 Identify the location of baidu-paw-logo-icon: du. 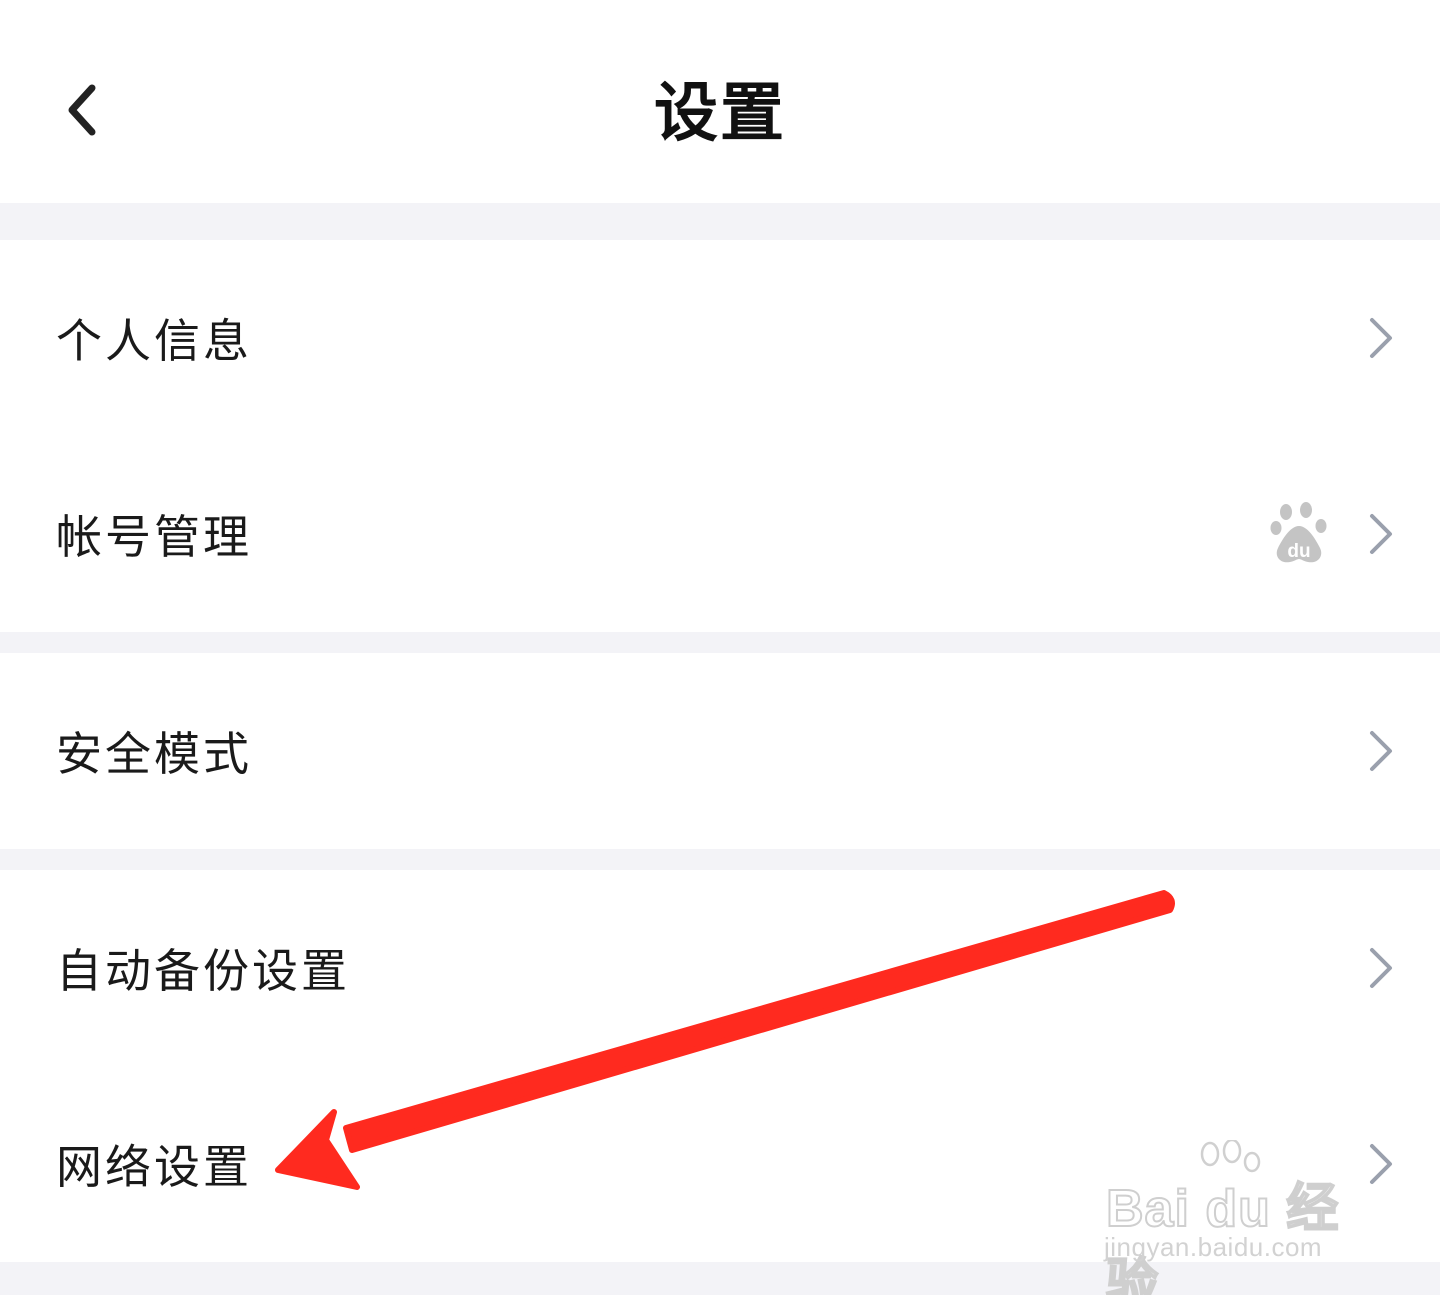
(1298, 532).